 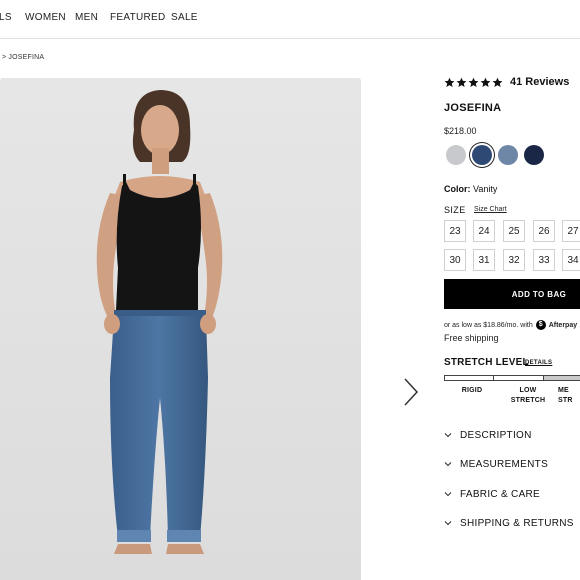 What do you see at coordinates (486, 362) in the screenshot?
I see `stretch-level-heading: STRETCH LEVEL` at bounding box center [486, 362].